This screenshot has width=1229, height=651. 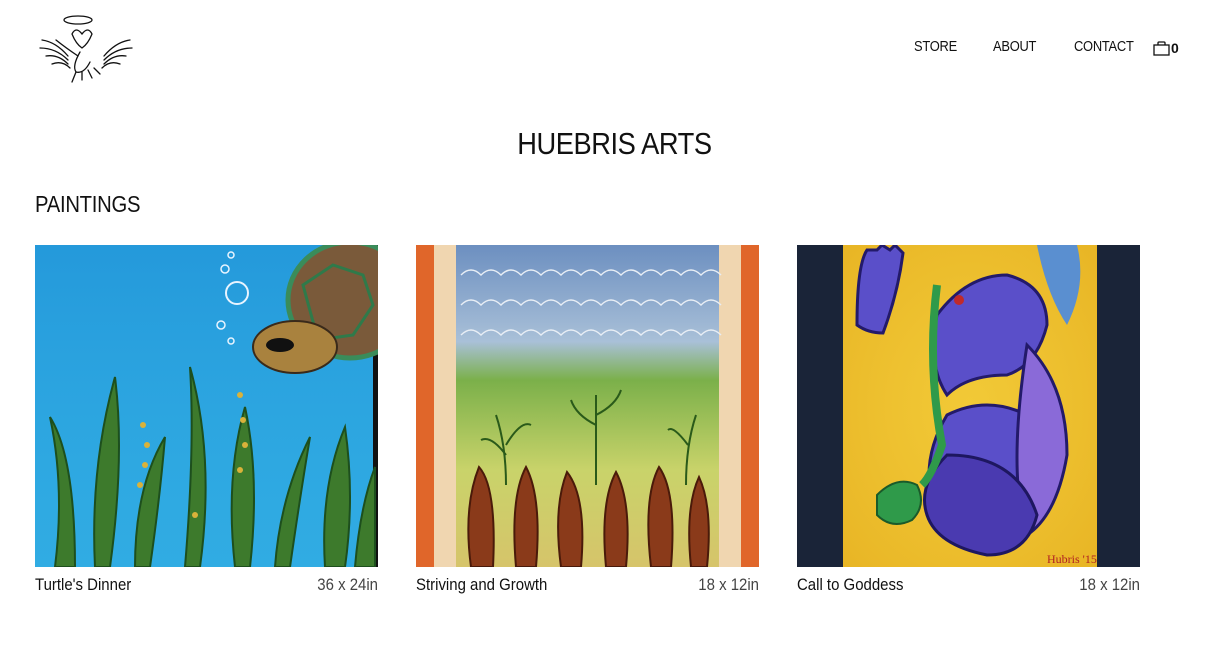 What do you see at coordinates (935, 46) in the screenshot?
I see `nav-store-link: STORE` at bounding box center [935, 46].